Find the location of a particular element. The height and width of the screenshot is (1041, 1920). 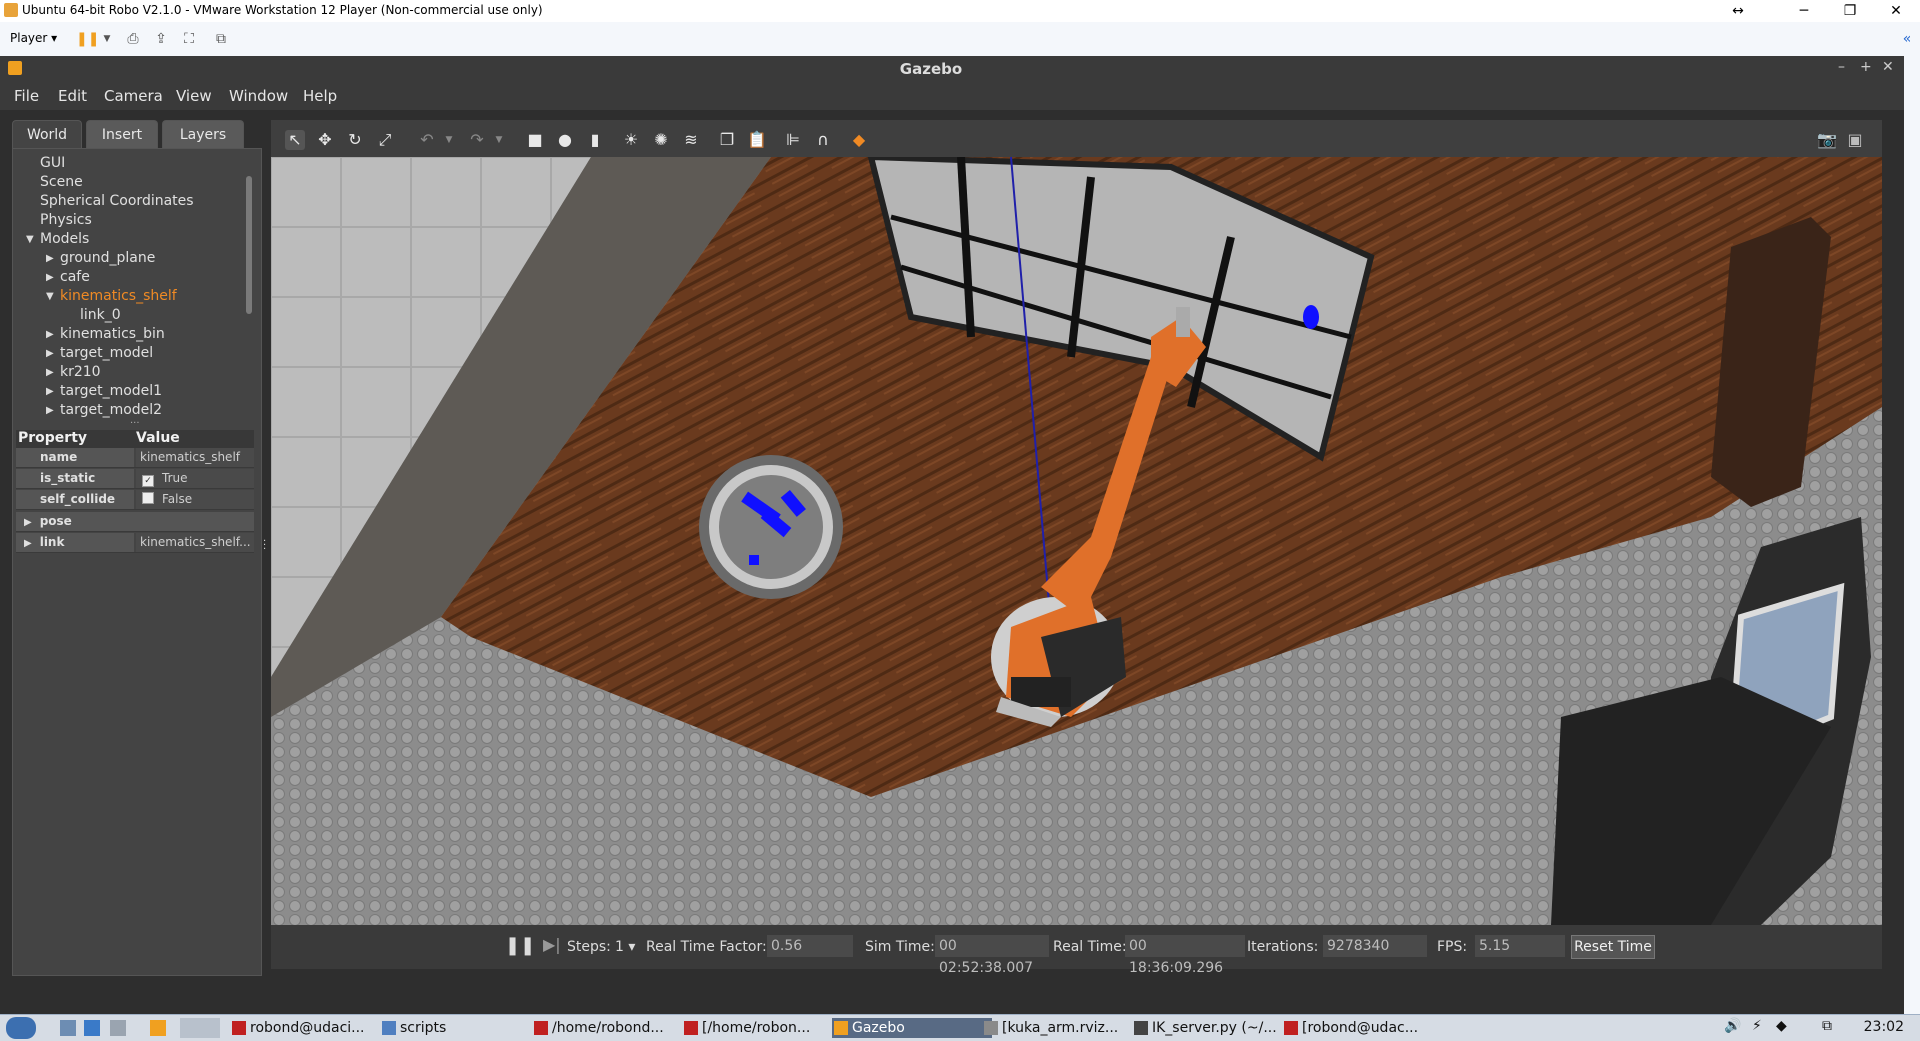

snap-icon: ∩ is located at coordinates (823, 140).